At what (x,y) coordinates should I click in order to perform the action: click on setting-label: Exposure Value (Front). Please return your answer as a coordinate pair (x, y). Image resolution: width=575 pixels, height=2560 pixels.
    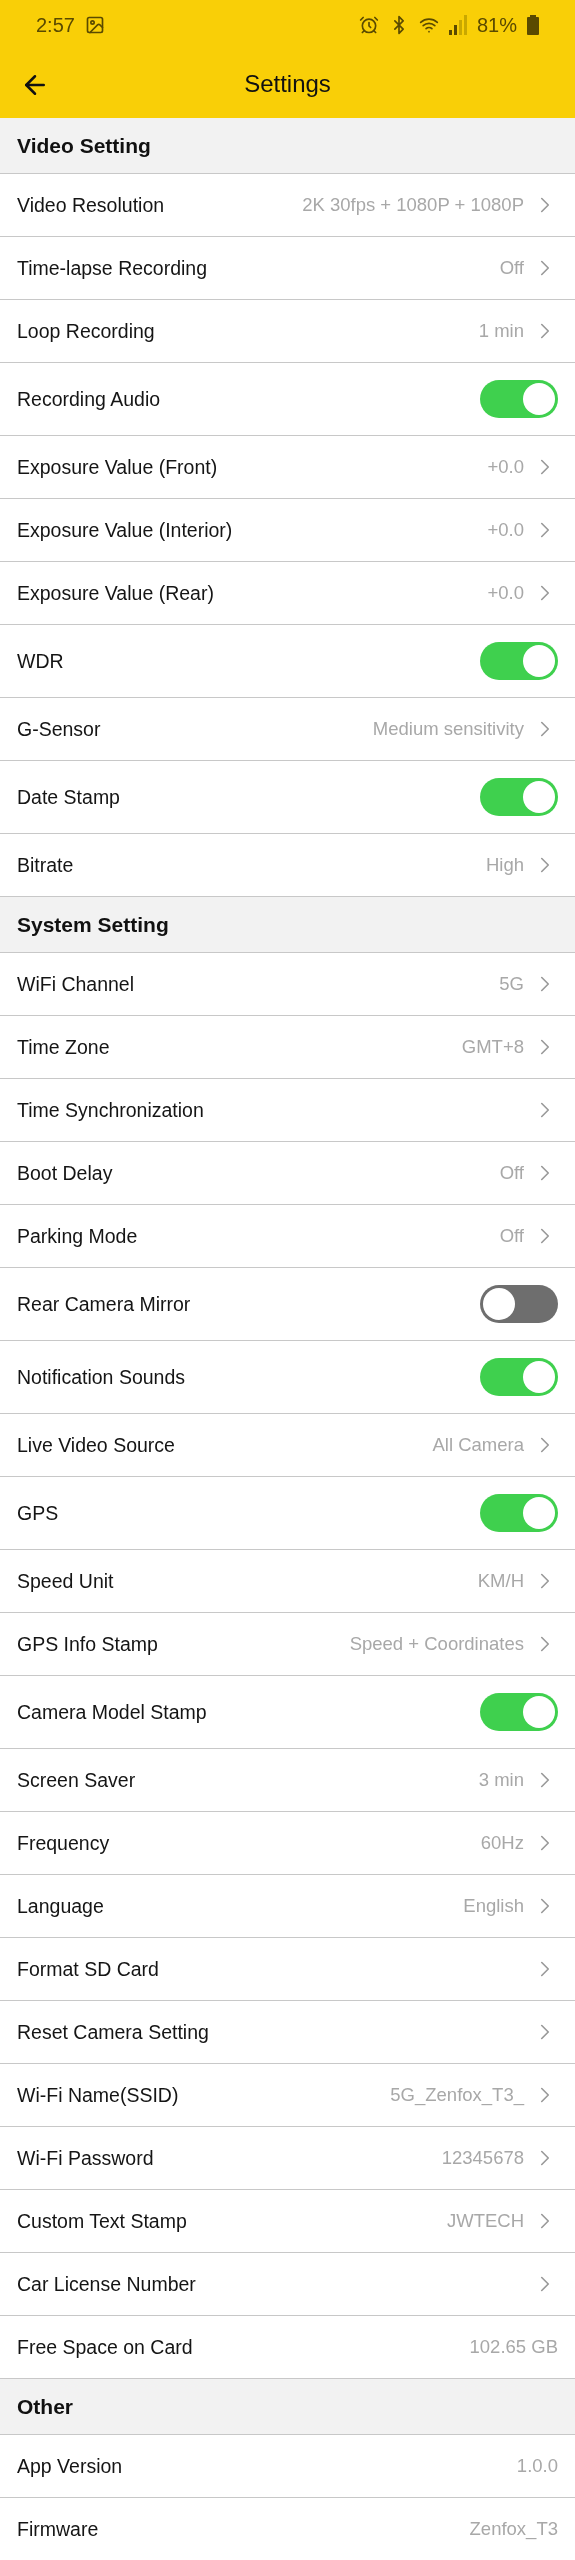
    Looking at the image, I should click on (117, 467).